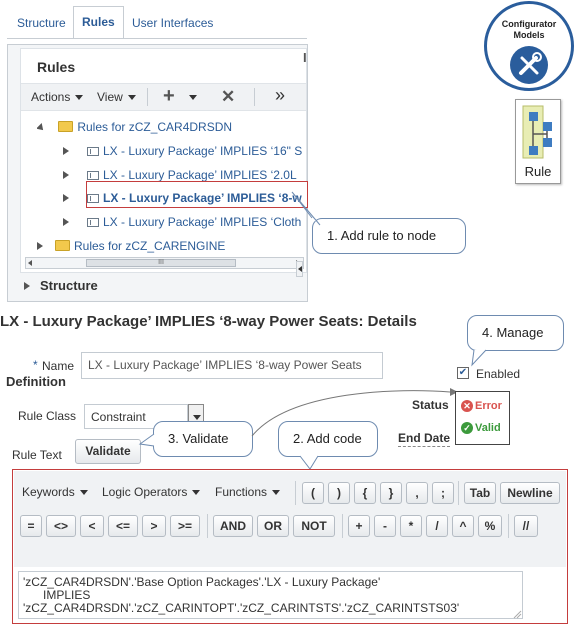 Image resolution: width=576 pixels, height=624 pixels. I want to click on close-brace-button: }, so click(391, 493).